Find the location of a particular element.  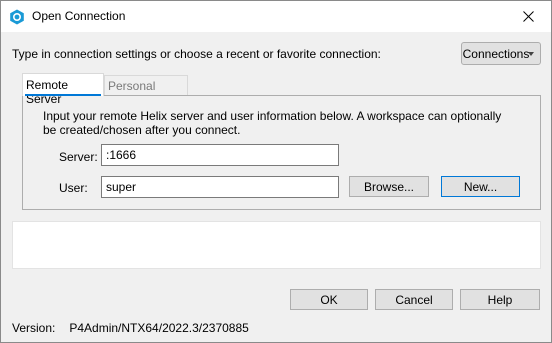

close-icon is located at coordinates (528, 16).